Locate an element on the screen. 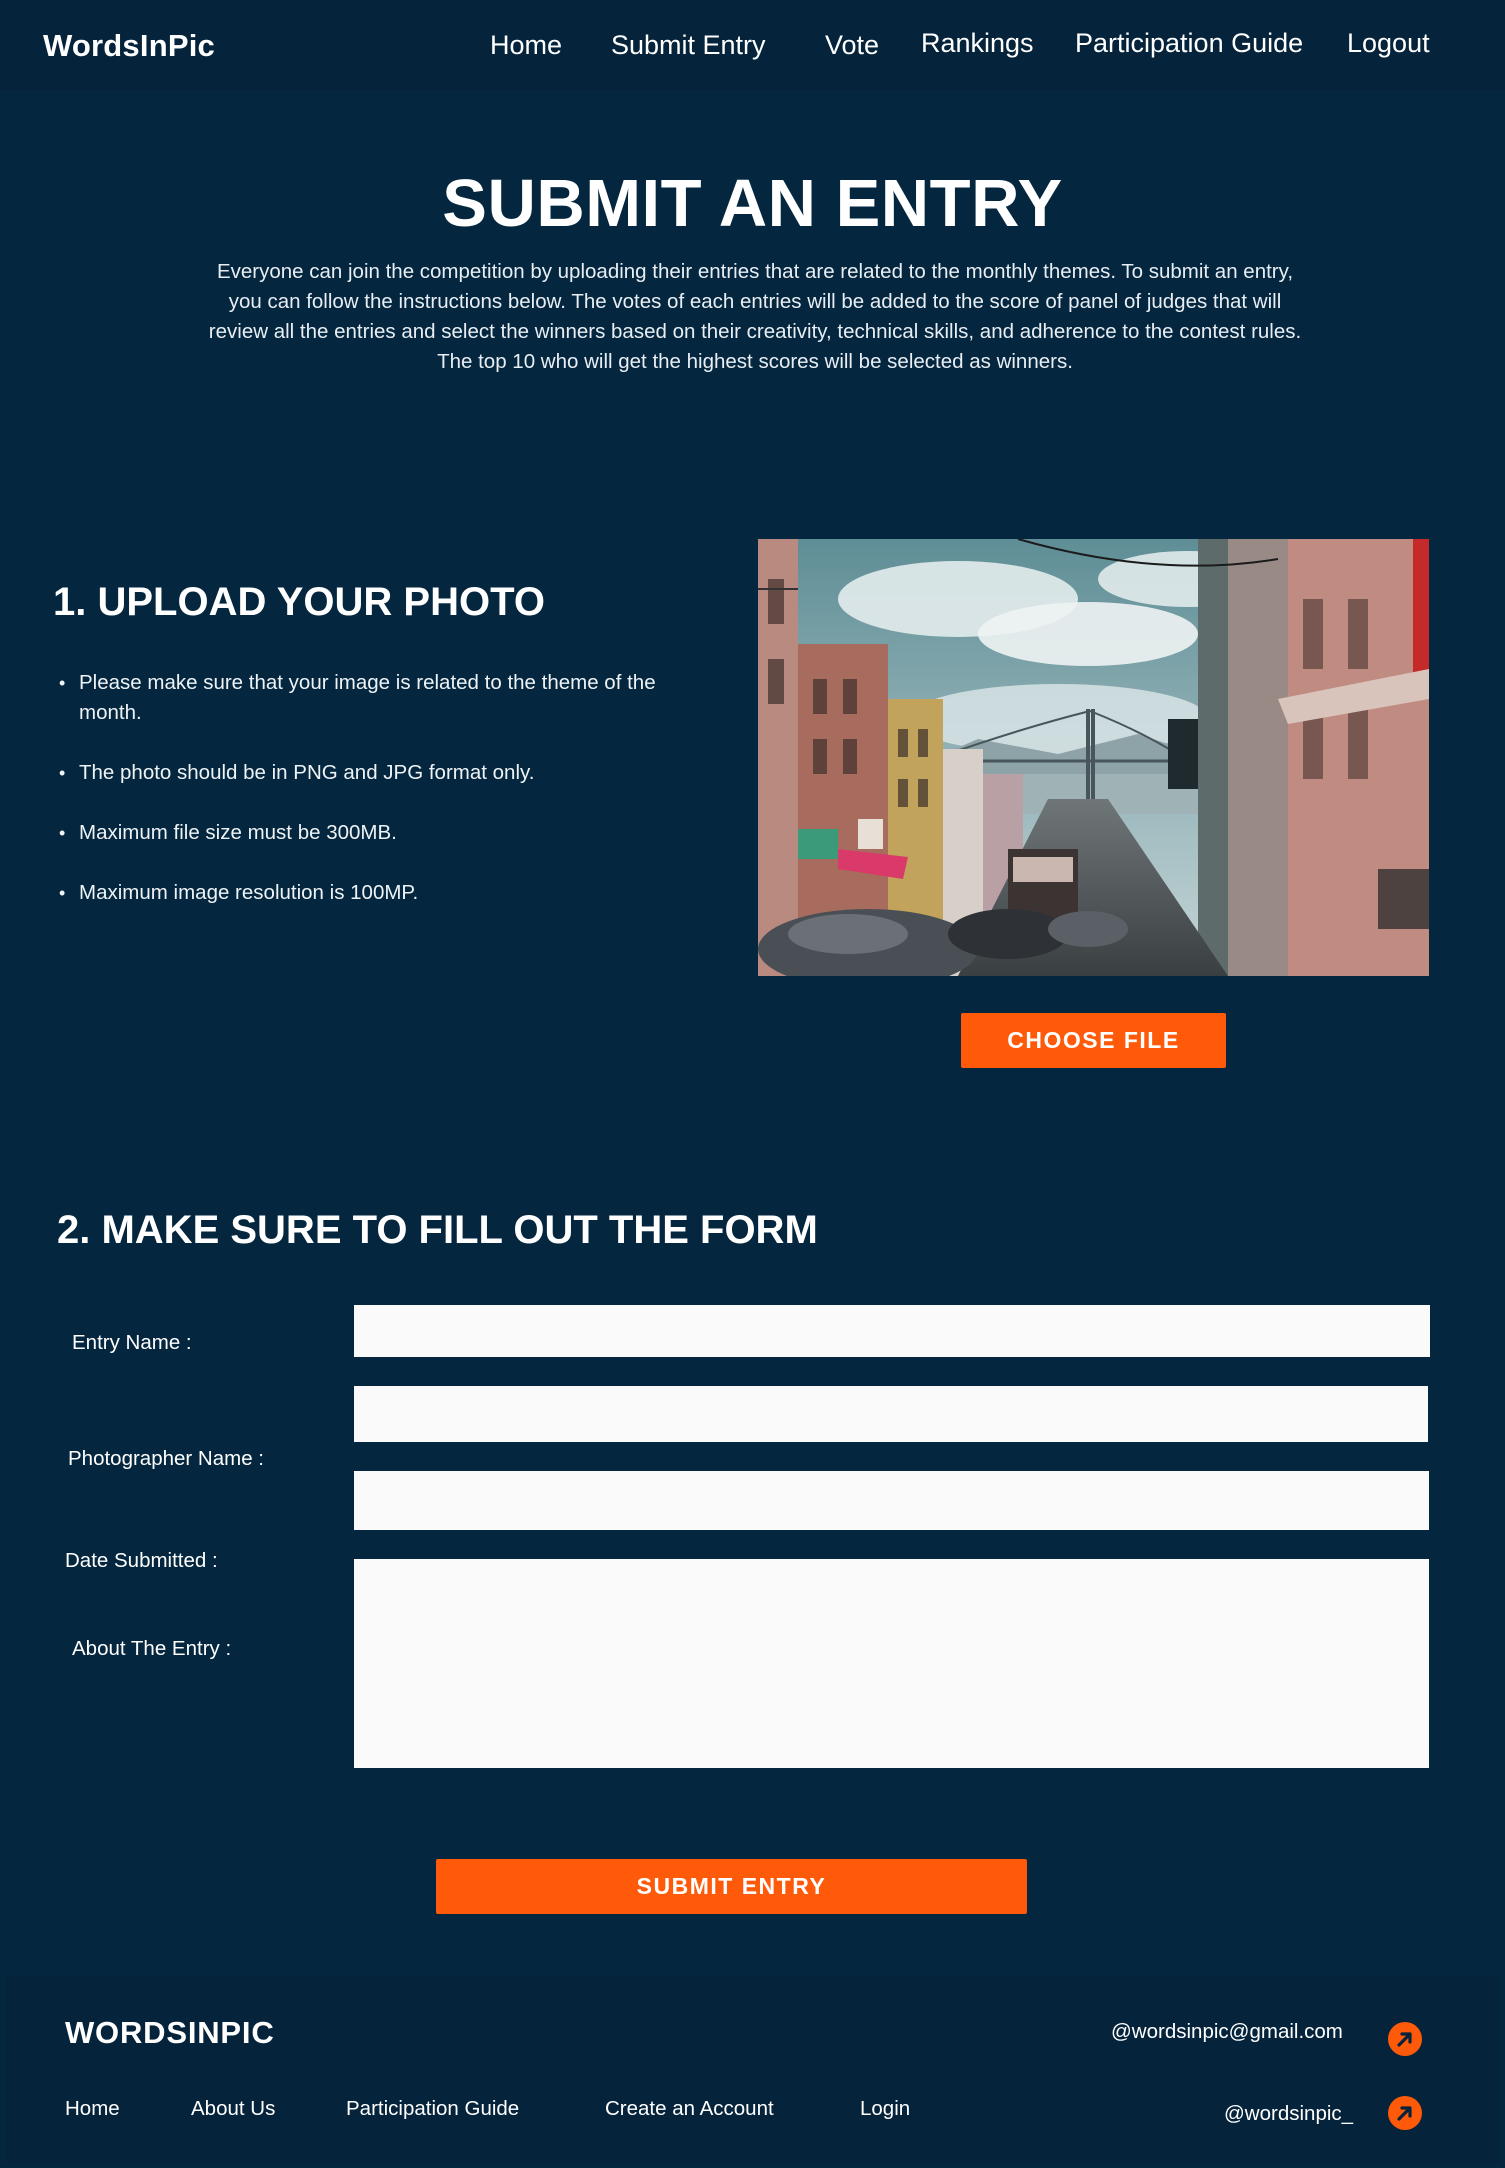 This screenshot has width=1505, height=2168. brand-logo: WordsInPic is located at coordinates (129, 46).